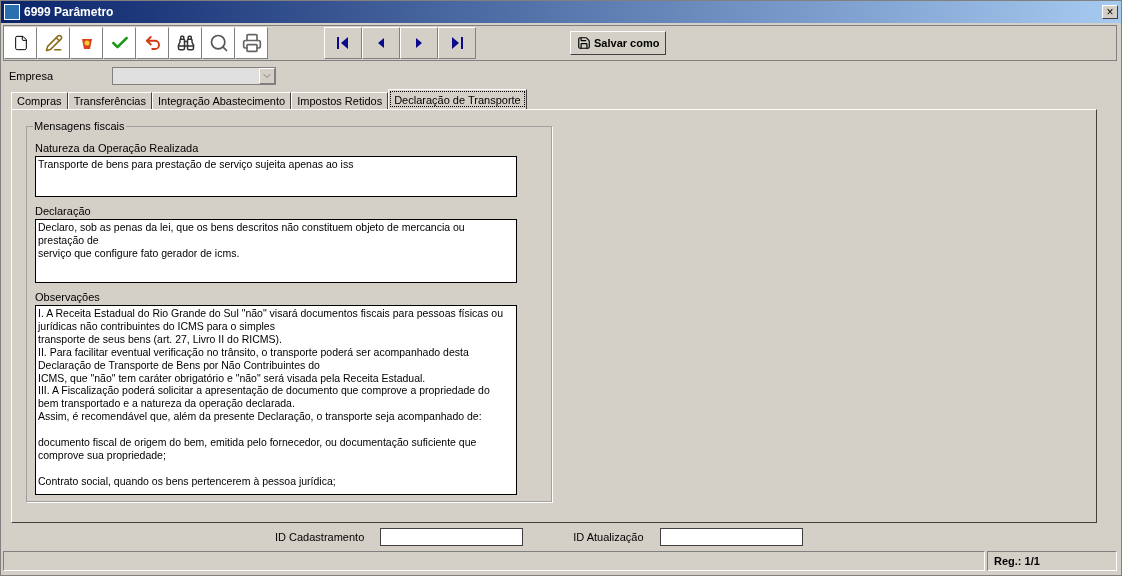 Image resolution: width=1122 pixels, height=576 pixels. What do you see at coordinates (69, 12) in the screenshot?
I see `window-title: 6999 Parâmetro` at bounding box center [69, 12].